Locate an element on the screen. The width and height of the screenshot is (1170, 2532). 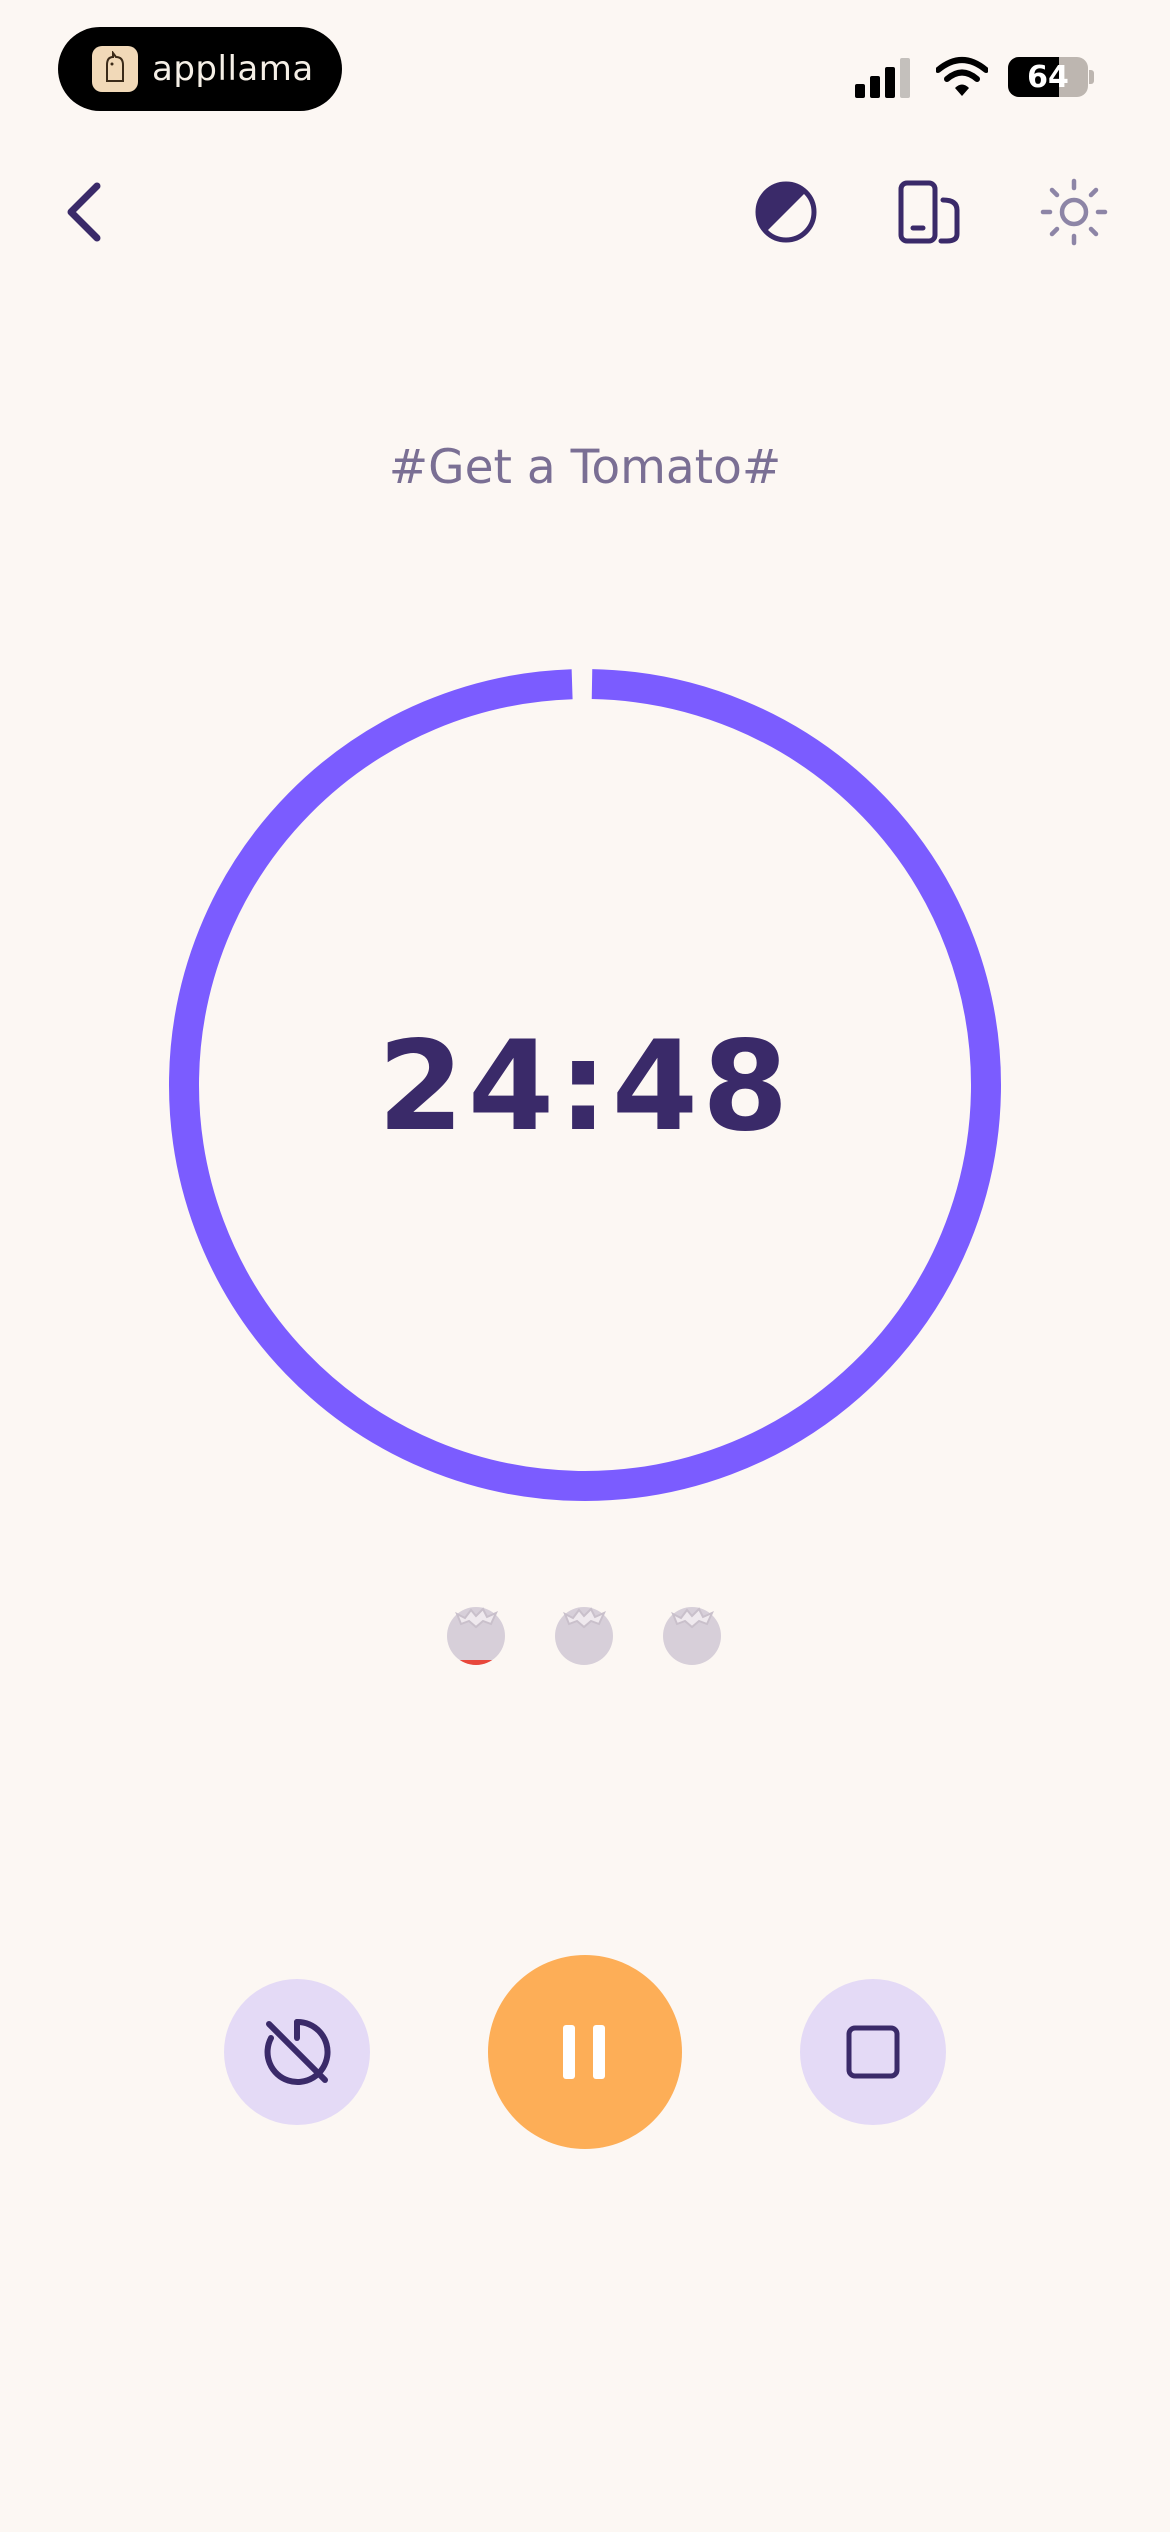
pause-icon is located at coordinates (584, 2052).